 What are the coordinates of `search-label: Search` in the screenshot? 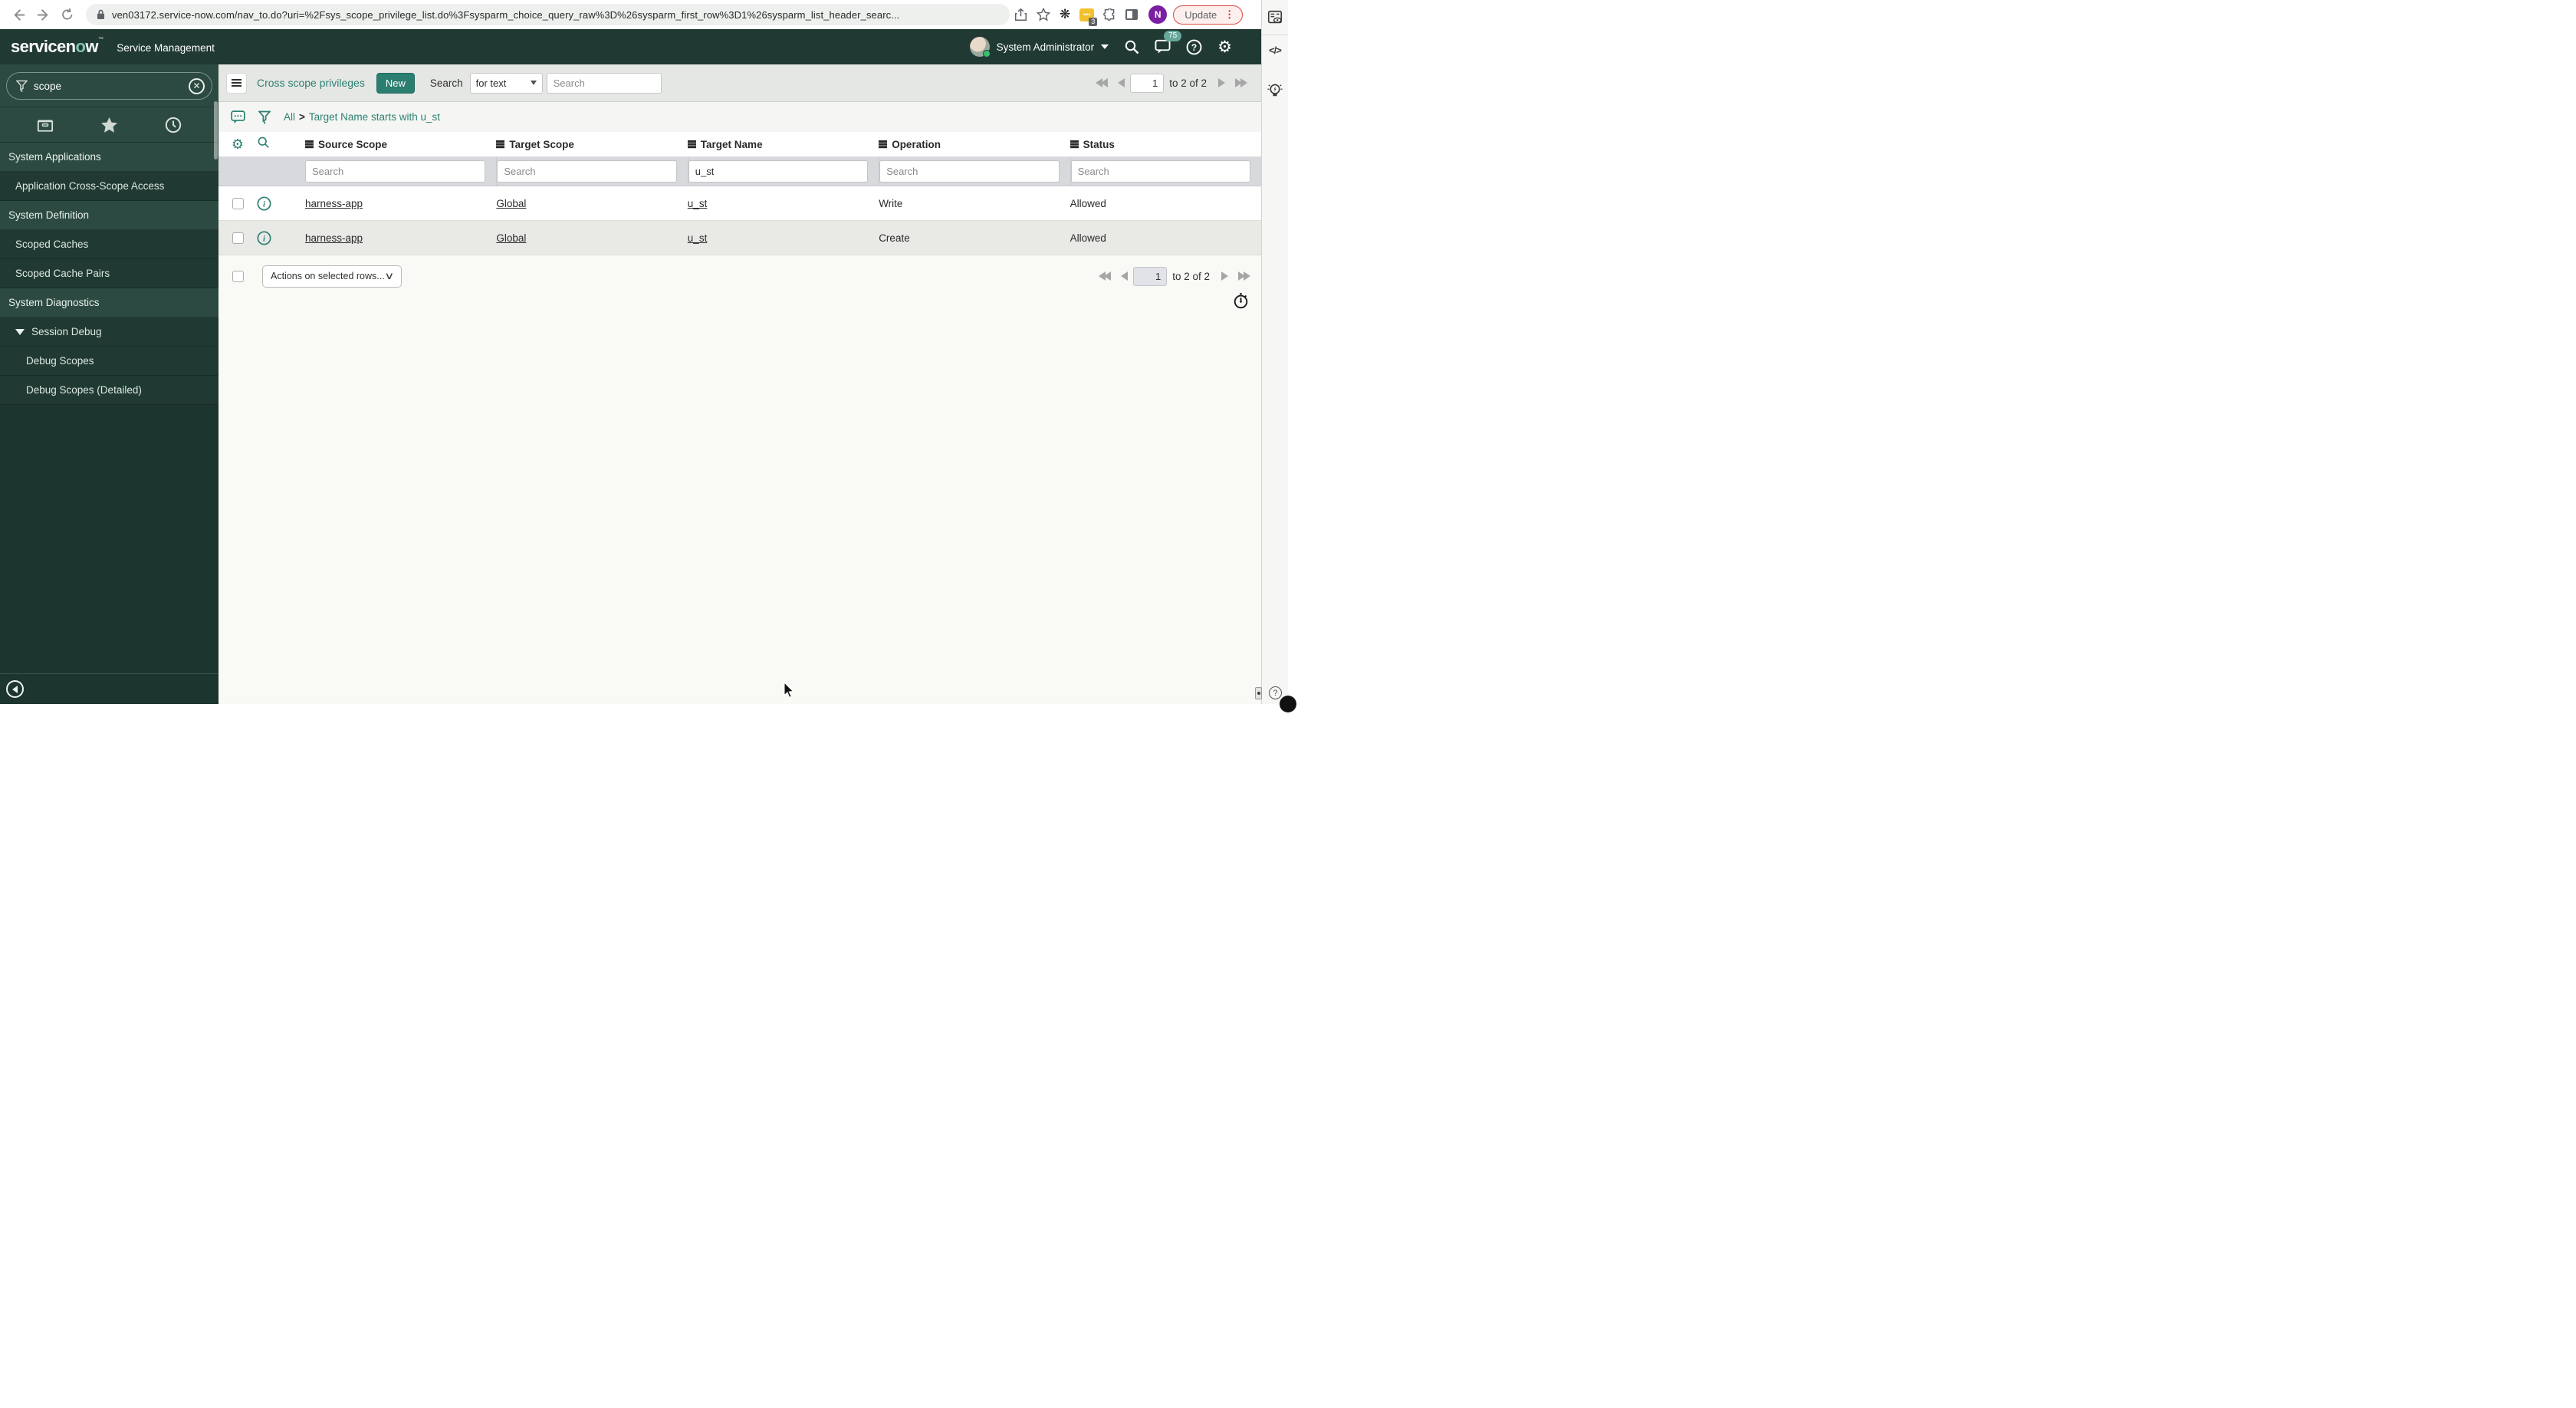 It's located at (446, 83).